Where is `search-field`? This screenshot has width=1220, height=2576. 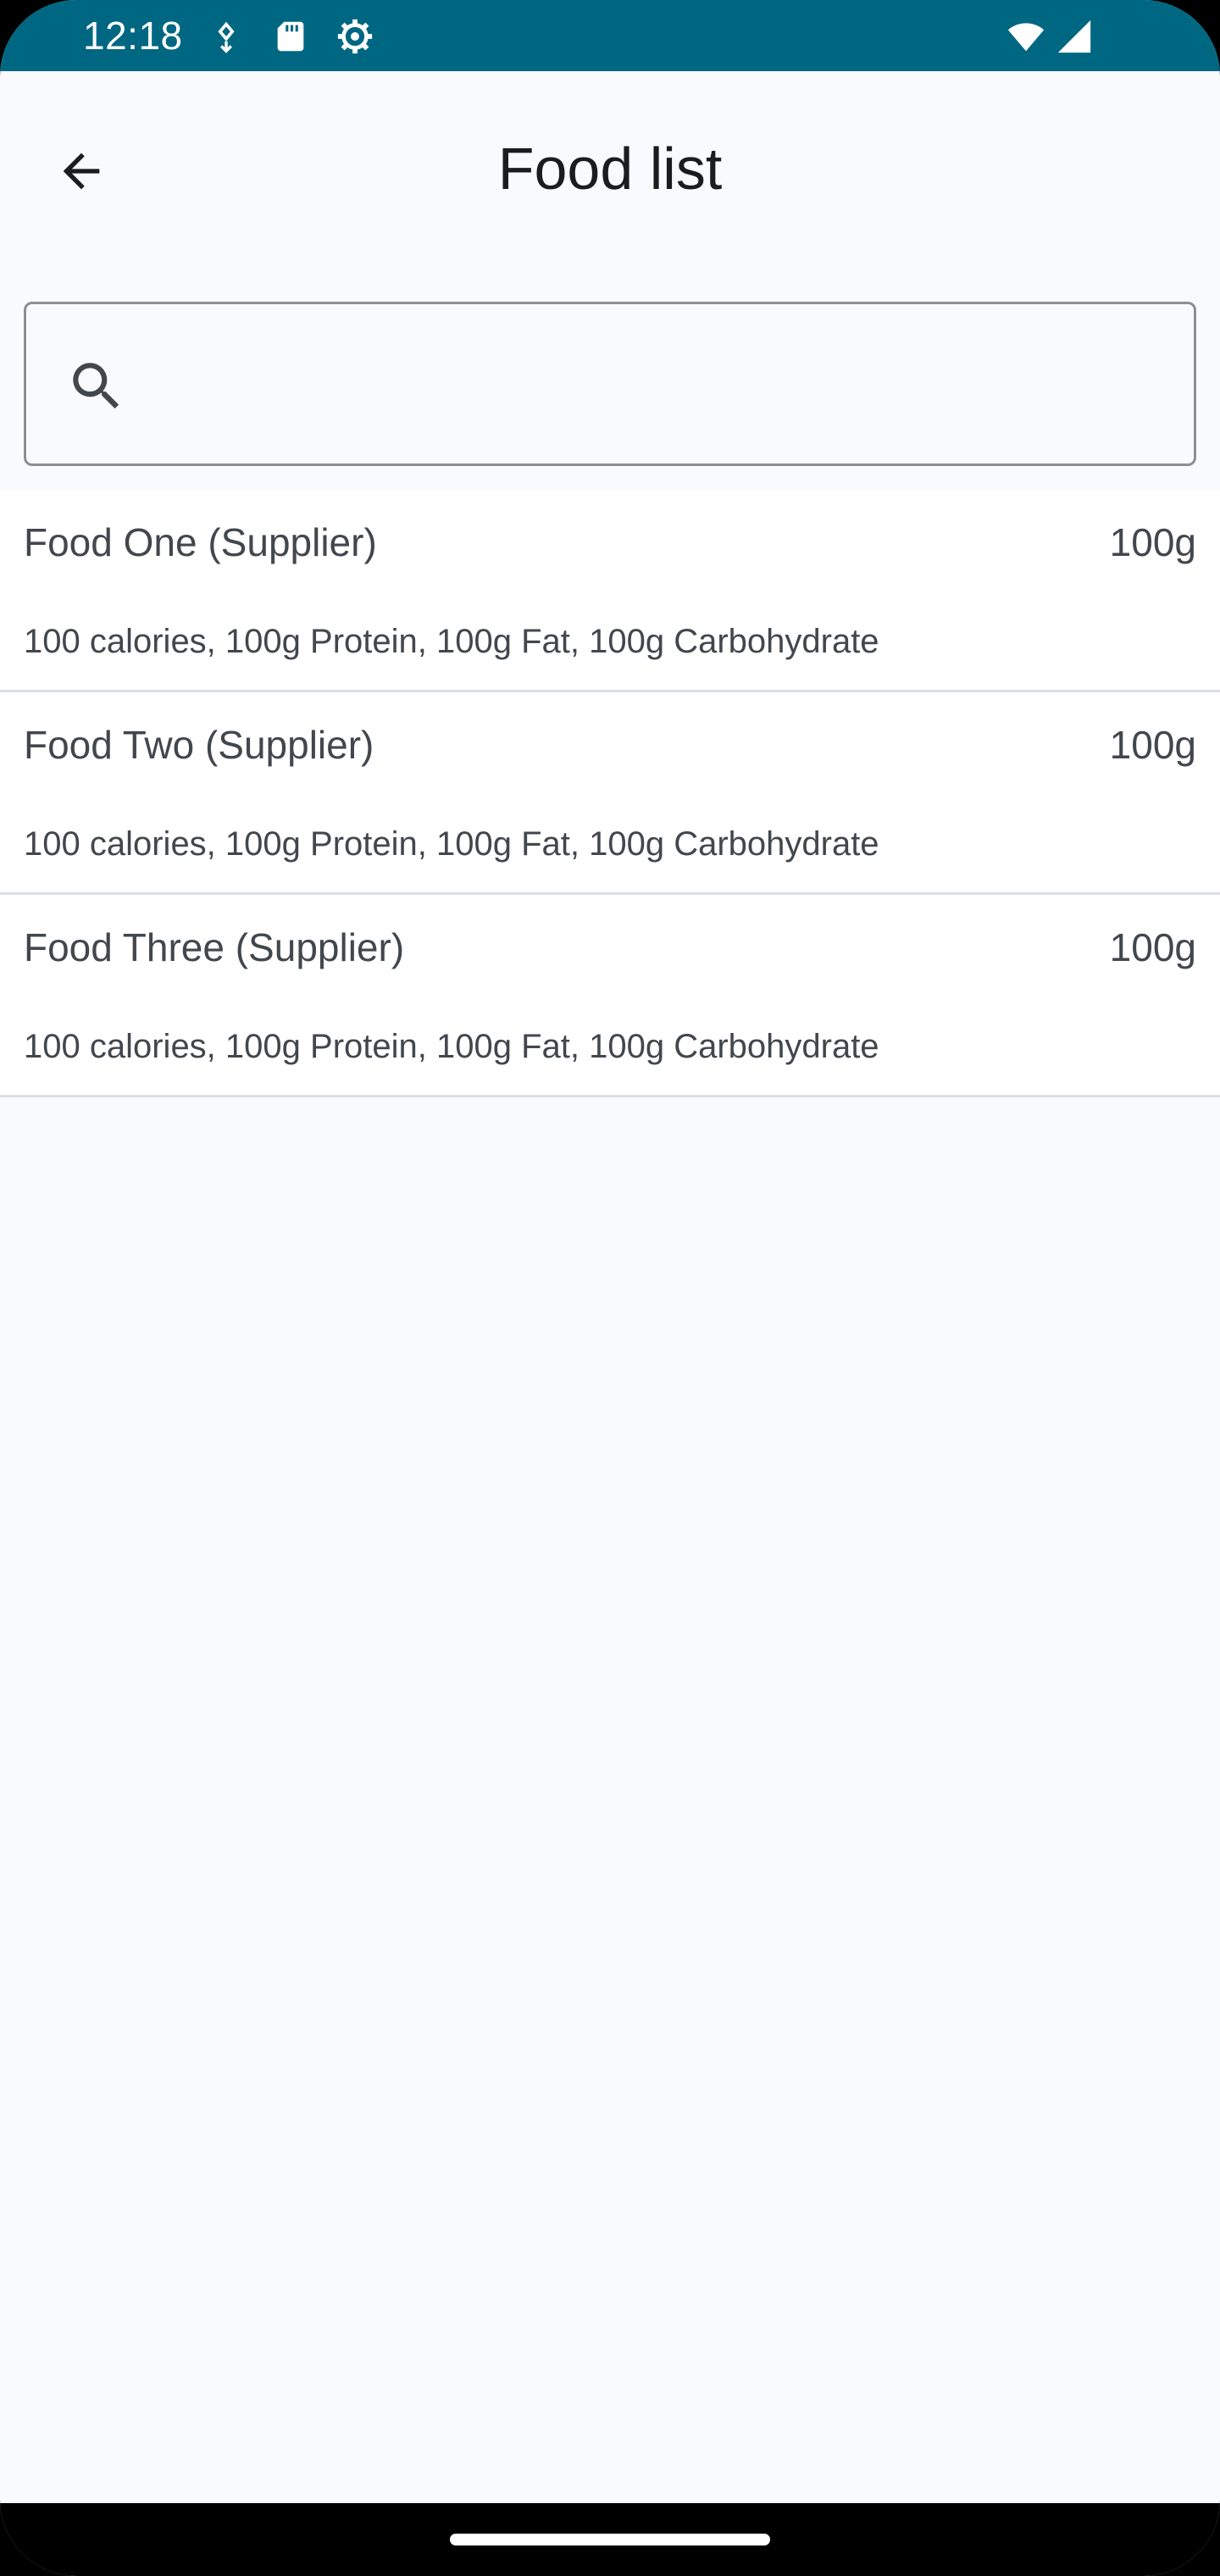
search-field is located at coordinates (610, 384).